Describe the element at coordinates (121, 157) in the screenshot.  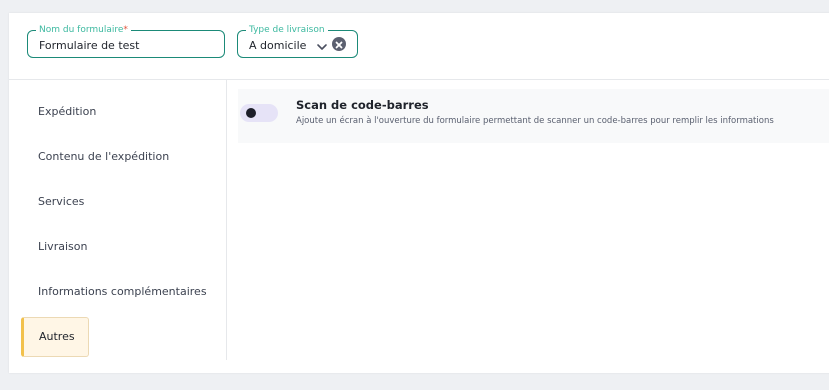
I see `sidebar-item-contenu: Contenu de l'expédition` at that location.